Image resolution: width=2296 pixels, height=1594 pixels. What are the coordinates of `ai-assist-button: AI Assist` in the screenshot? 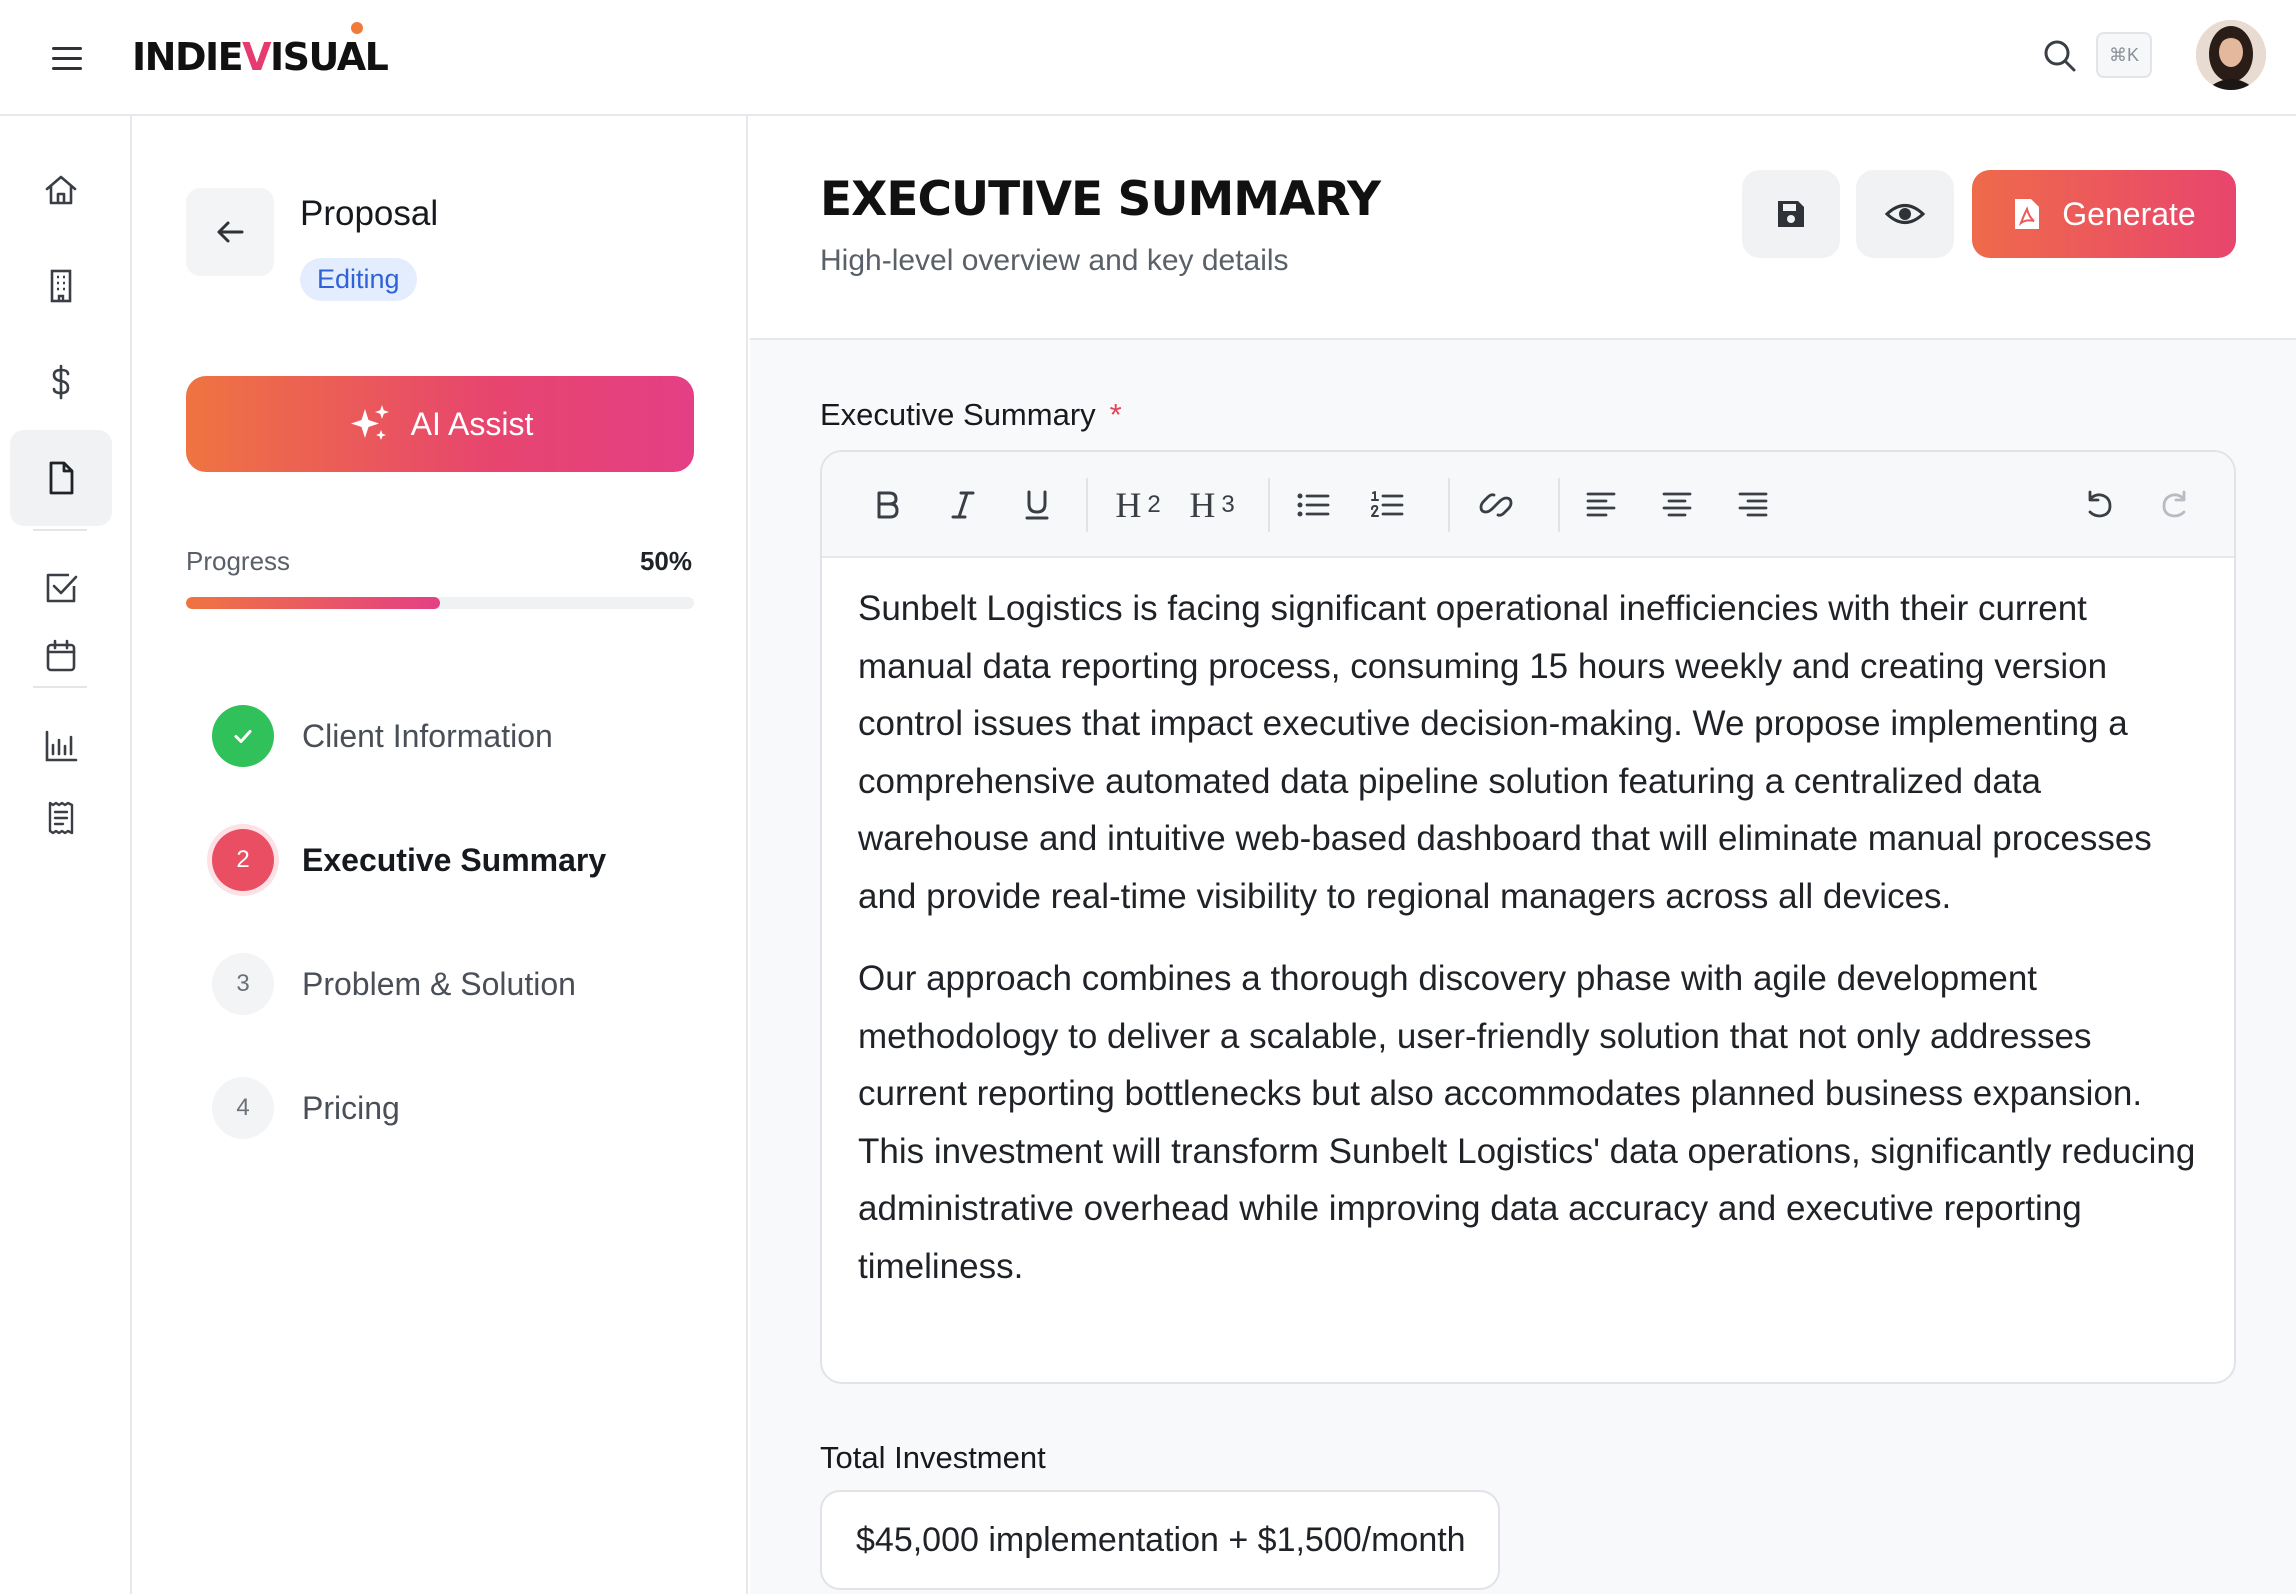 It's located at (440, 424).